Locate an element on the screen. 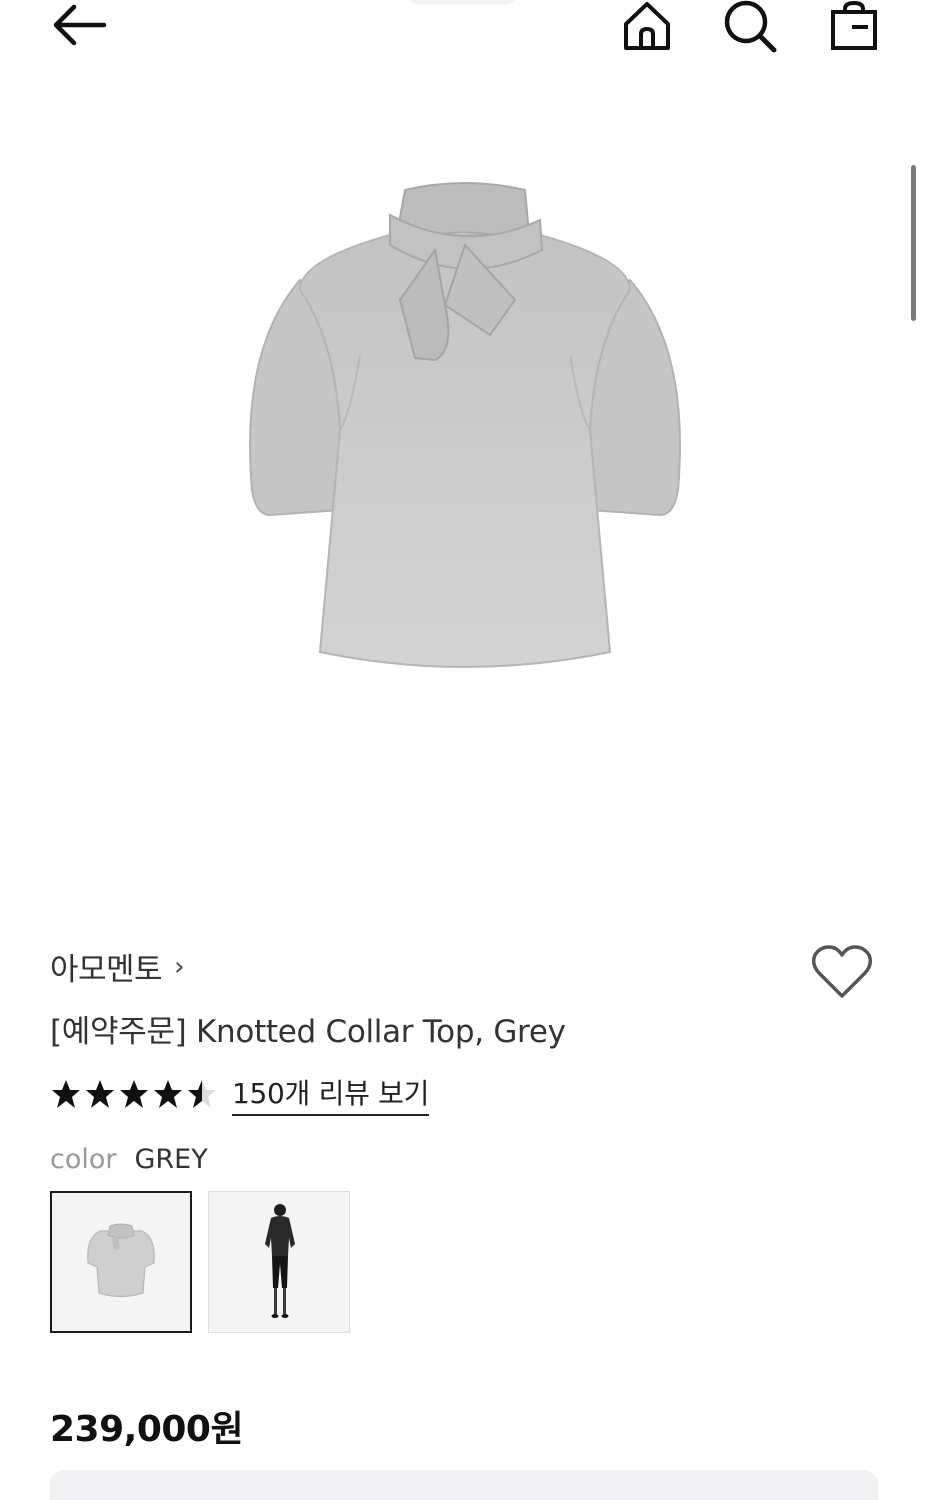  reviews-link: 150개 리뷰 보기 is located at coordinates (330, 1094).